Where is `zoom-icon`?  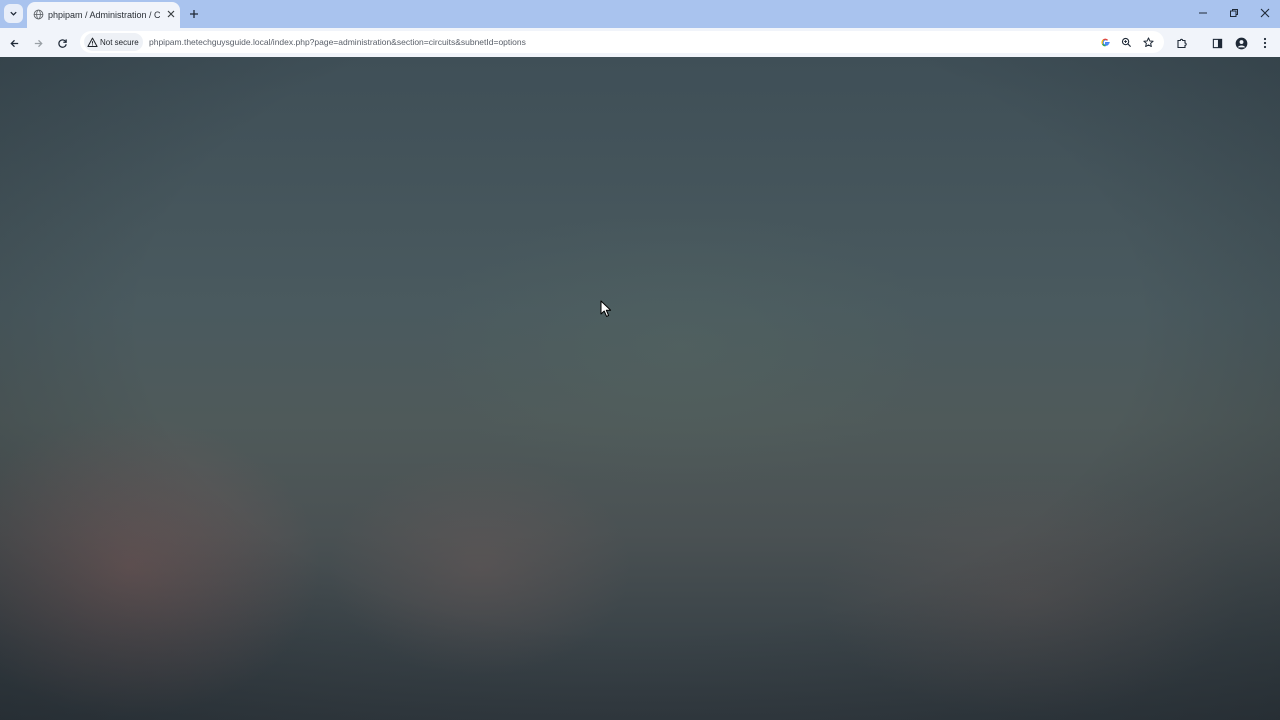 zoom-icon is located at coordinates (1126, 42).